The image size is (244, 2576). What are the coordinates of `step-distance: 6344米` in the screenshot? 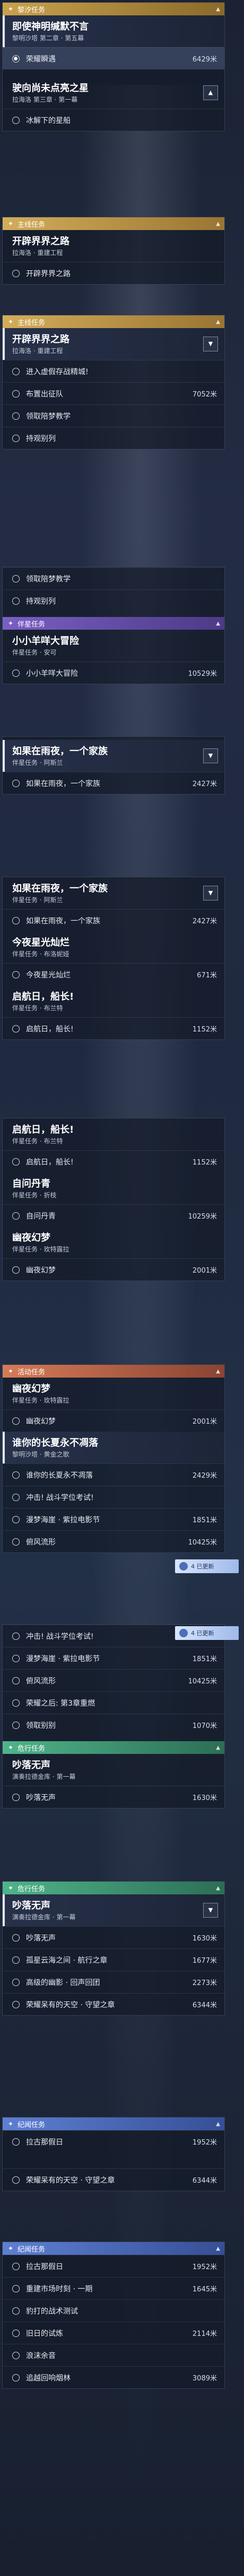 It's located at (205, 2005).